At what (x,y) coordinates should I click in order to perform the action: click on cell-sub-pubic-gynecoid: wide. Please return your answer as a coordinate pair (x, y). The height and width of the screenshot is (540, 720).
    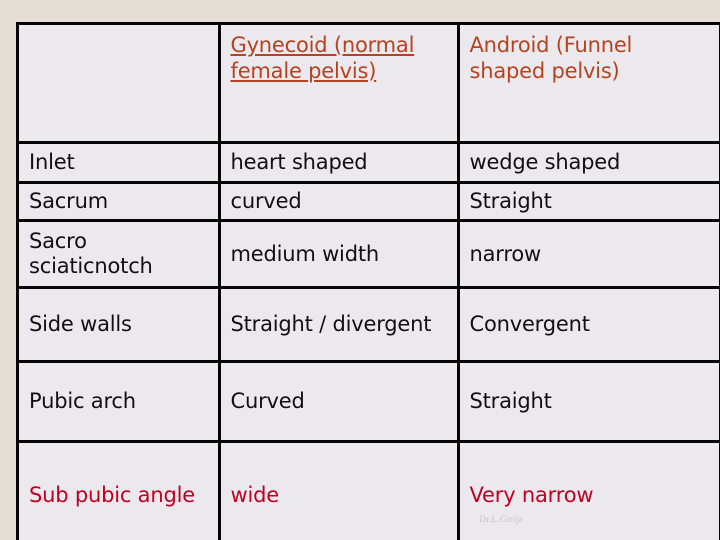
    Looking at the image, I should click on (339, 490).